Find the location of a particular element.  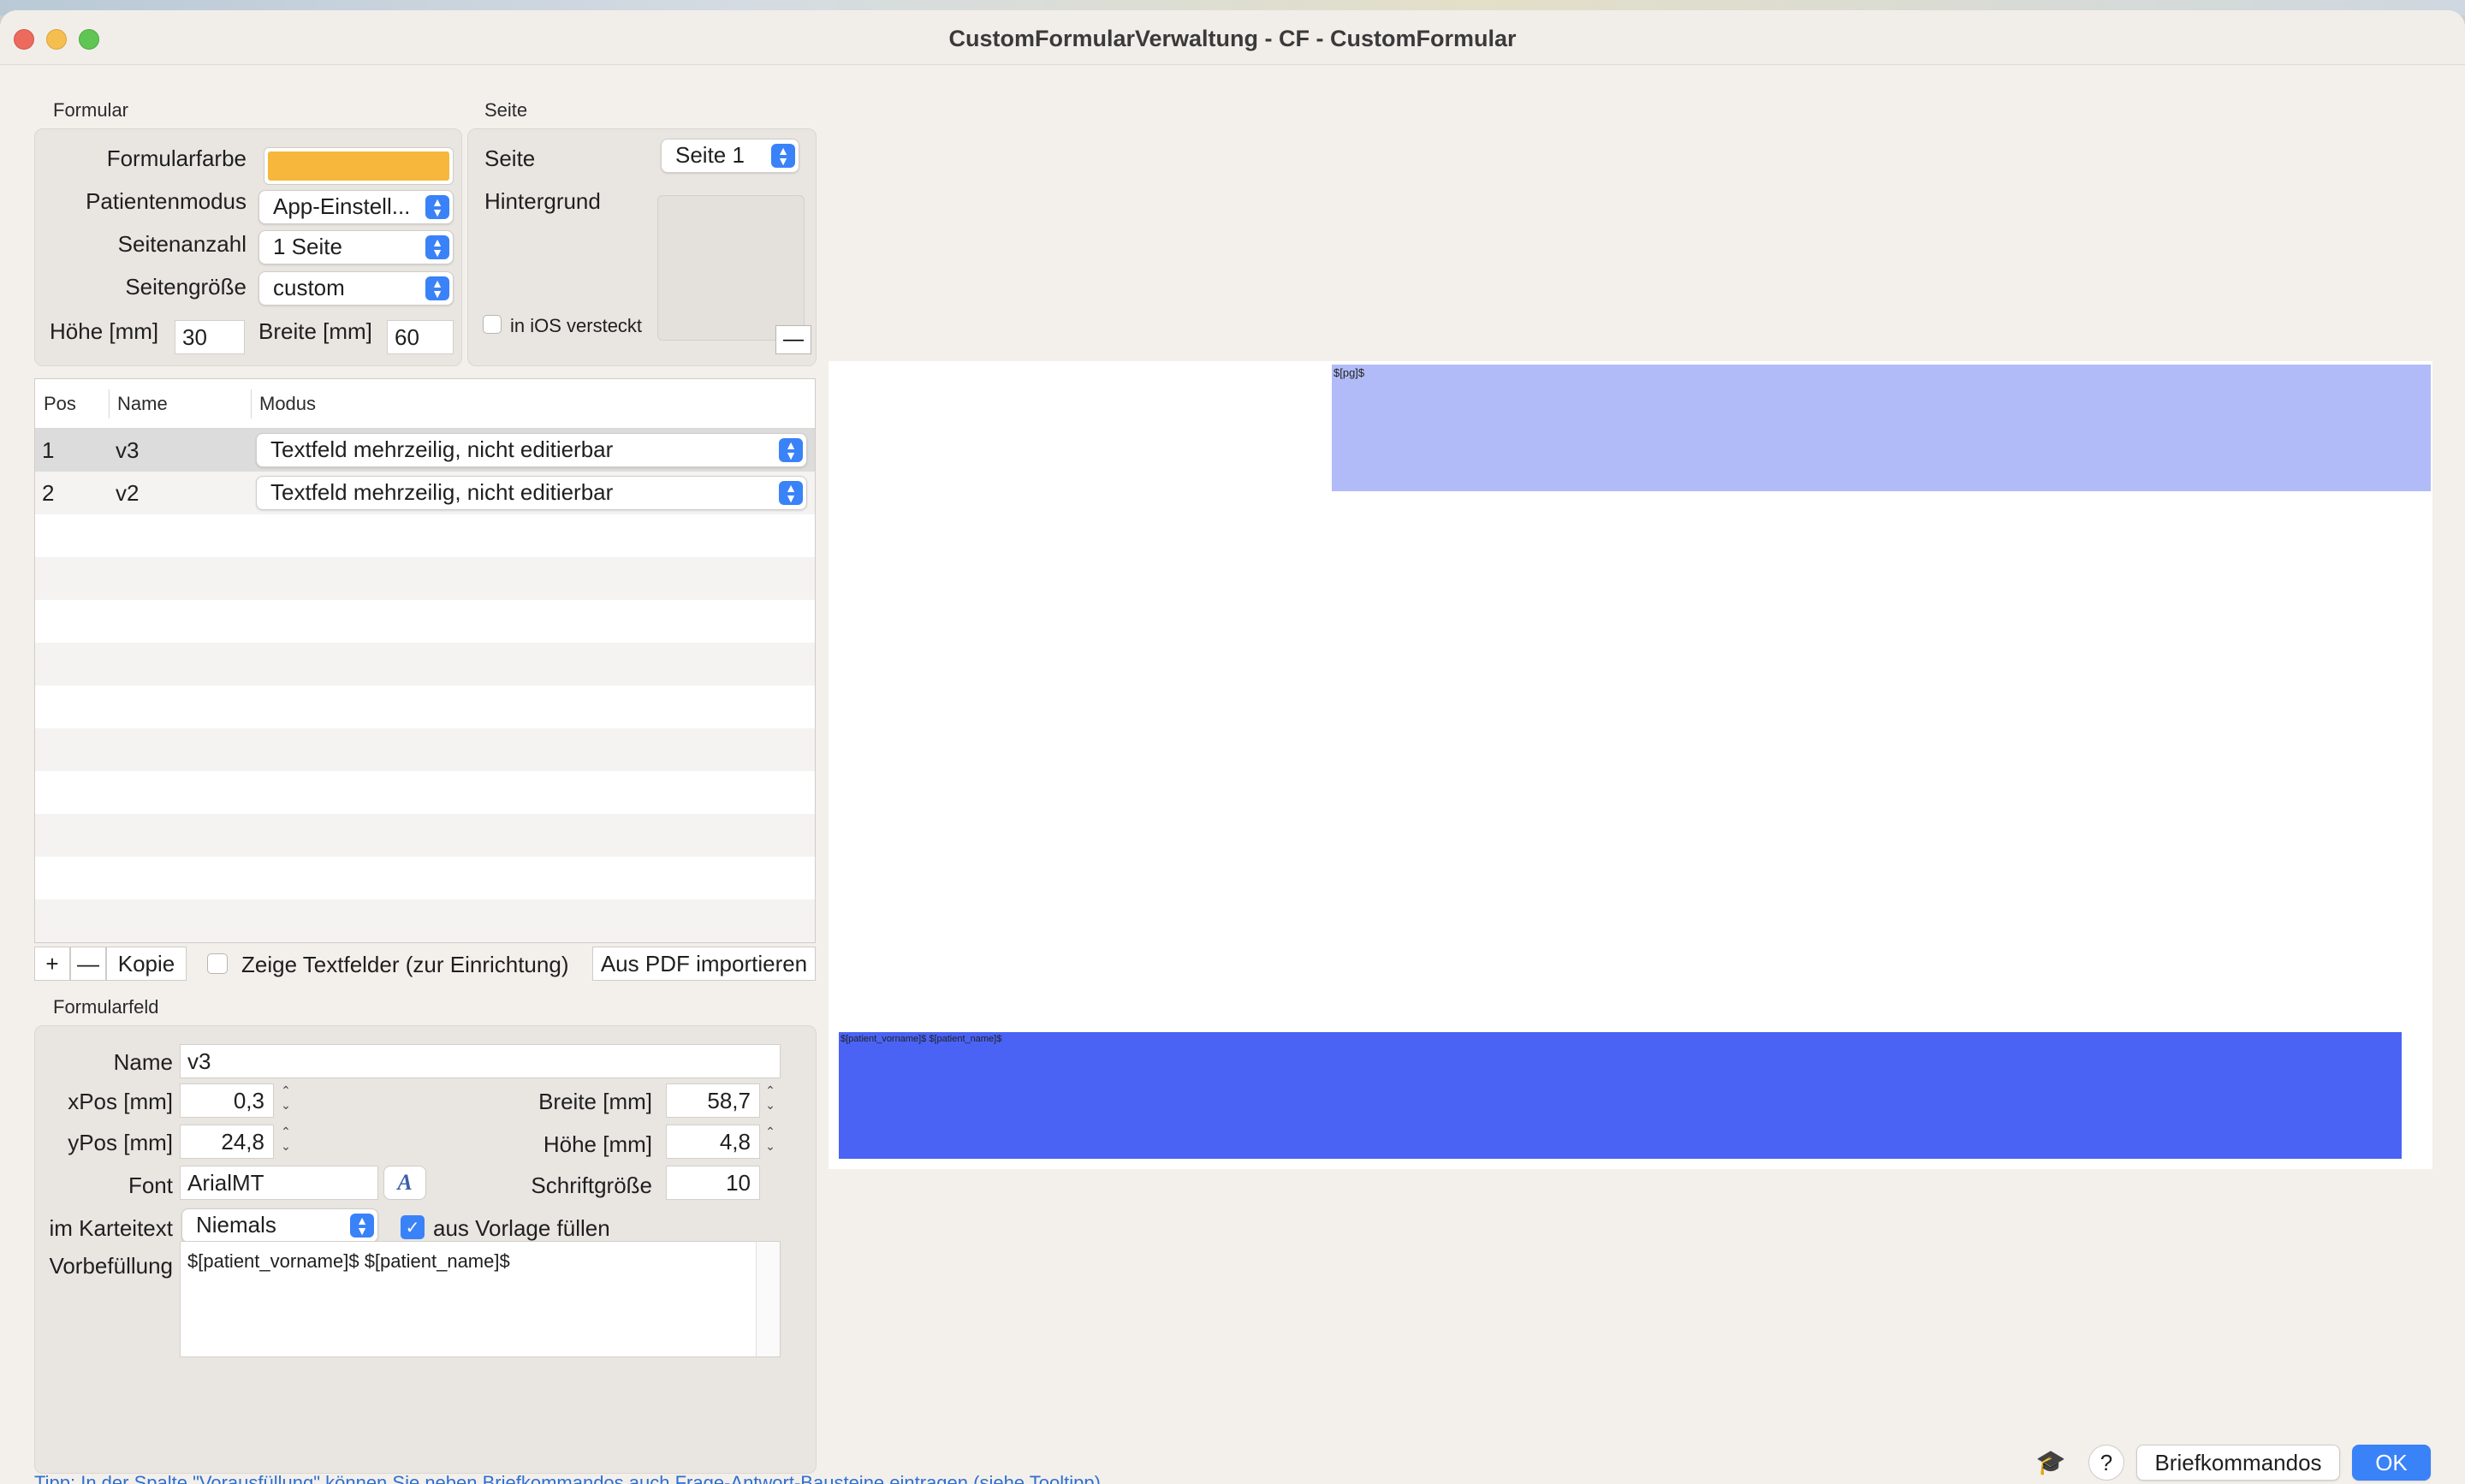

font-picker-button: A is located at coordinates (404, 1183).